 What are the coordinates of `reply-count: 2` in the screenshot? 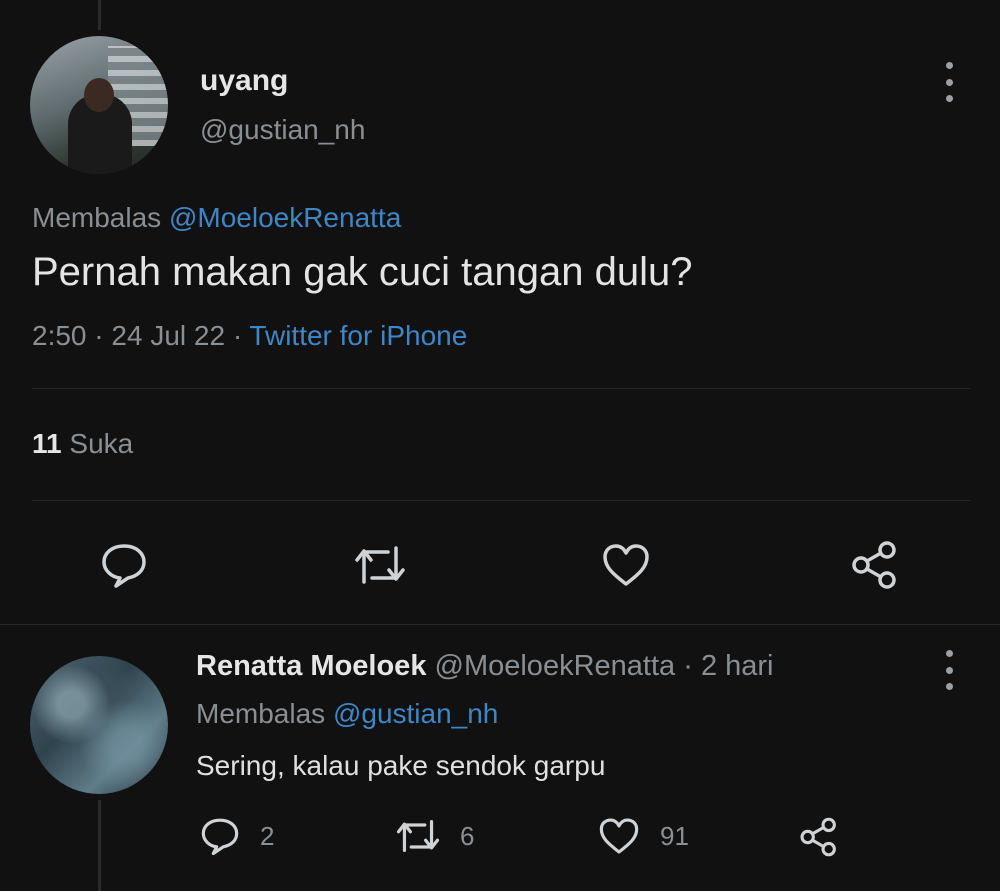 It's located at (267, 835).